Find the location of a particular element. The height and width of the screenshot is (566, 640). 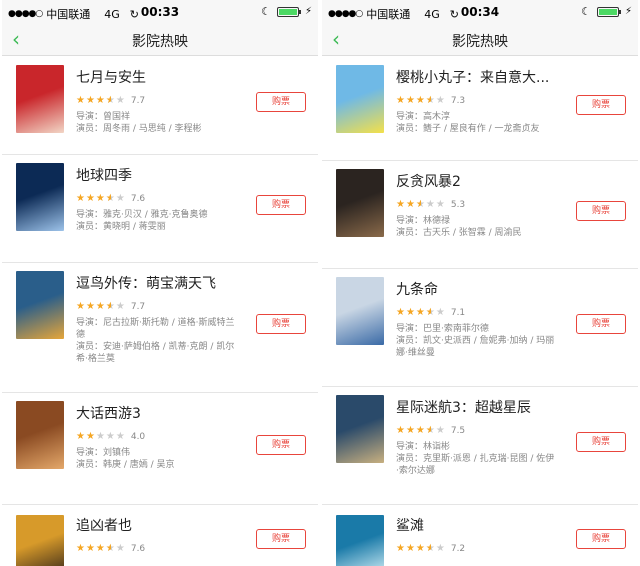

movie-cast: 演员：古天乐 / 张智霖 / 周渝民 is located at coordinates (459, 233).